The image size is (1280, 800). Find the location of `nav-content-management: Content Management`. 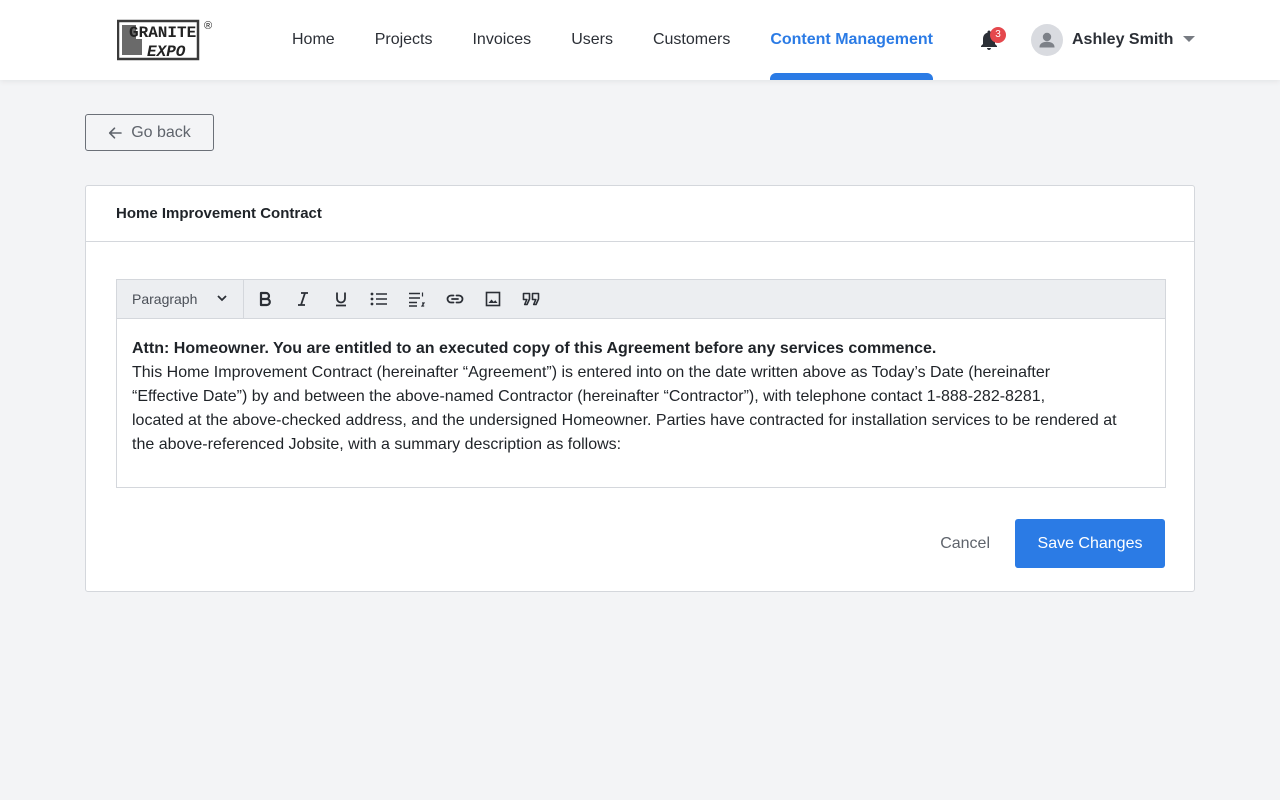

nav-content-management: Content Management is located at coordinates (851, 40).